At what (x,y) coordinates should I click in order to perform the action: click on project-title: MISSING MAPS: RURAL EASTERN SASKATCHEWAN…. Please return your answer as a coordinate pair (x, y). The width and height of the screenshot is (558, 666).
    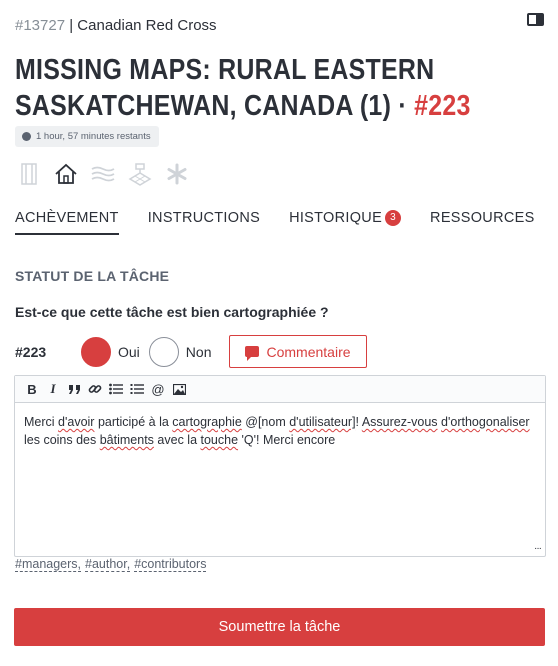
    Looking at the image, I should click on (225, 88).